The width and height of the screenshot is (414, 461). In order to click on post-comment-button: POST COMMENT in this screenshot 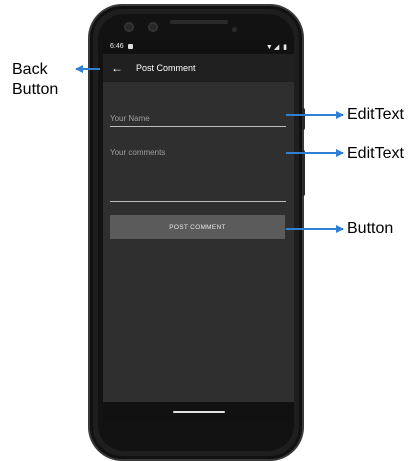, I will do `click(197, 227)`.